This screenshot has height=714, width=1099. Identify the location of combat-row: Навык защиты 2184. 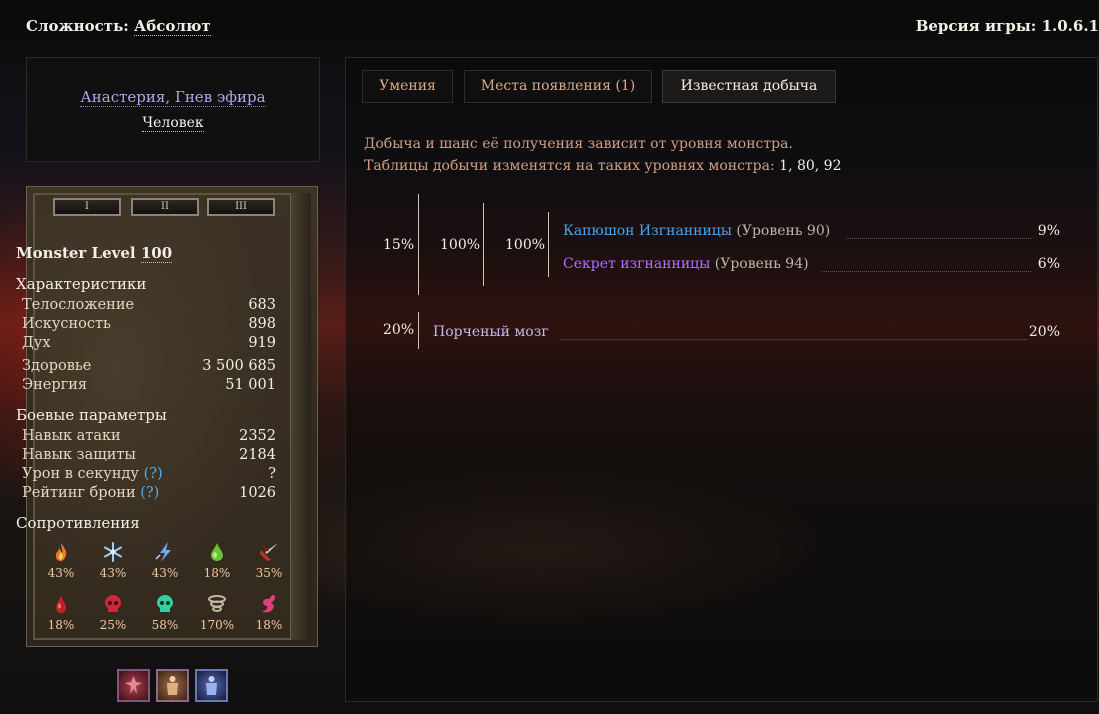
(153, 456).